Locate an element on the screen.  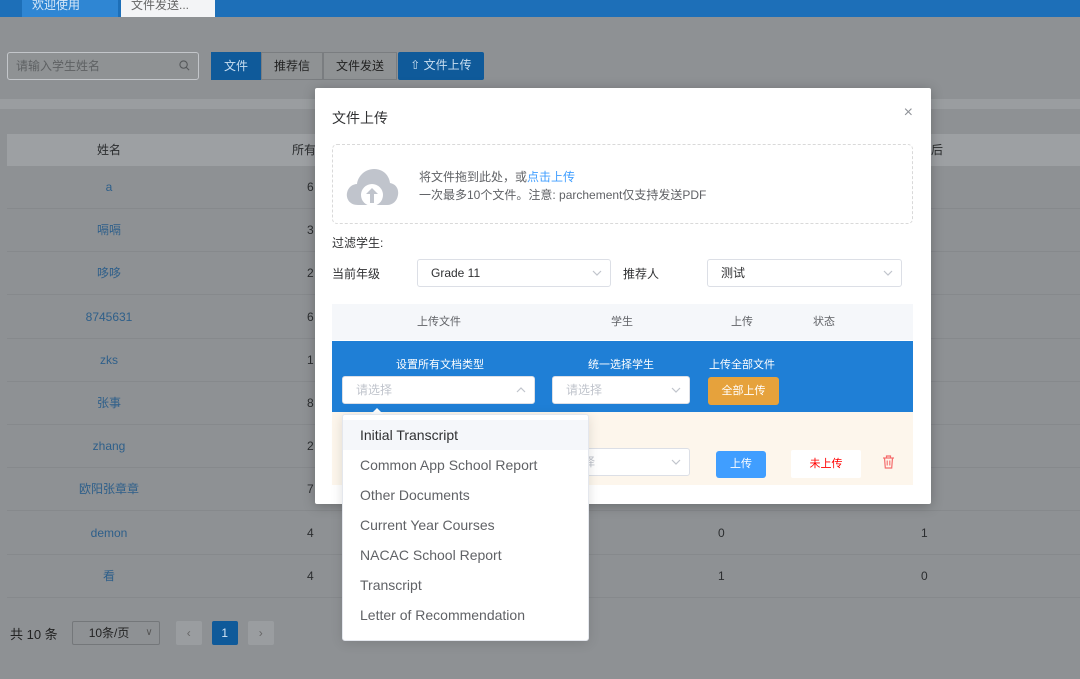
column-4-cell: 1 is located at coordinates (924, 532).